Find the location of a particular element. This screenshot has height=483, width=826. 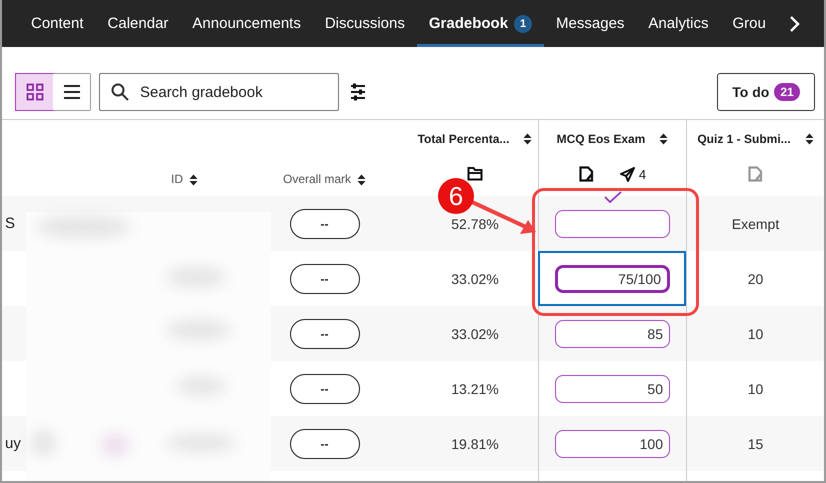

nav-tab: Discussions is located at coordinates (364, 23).